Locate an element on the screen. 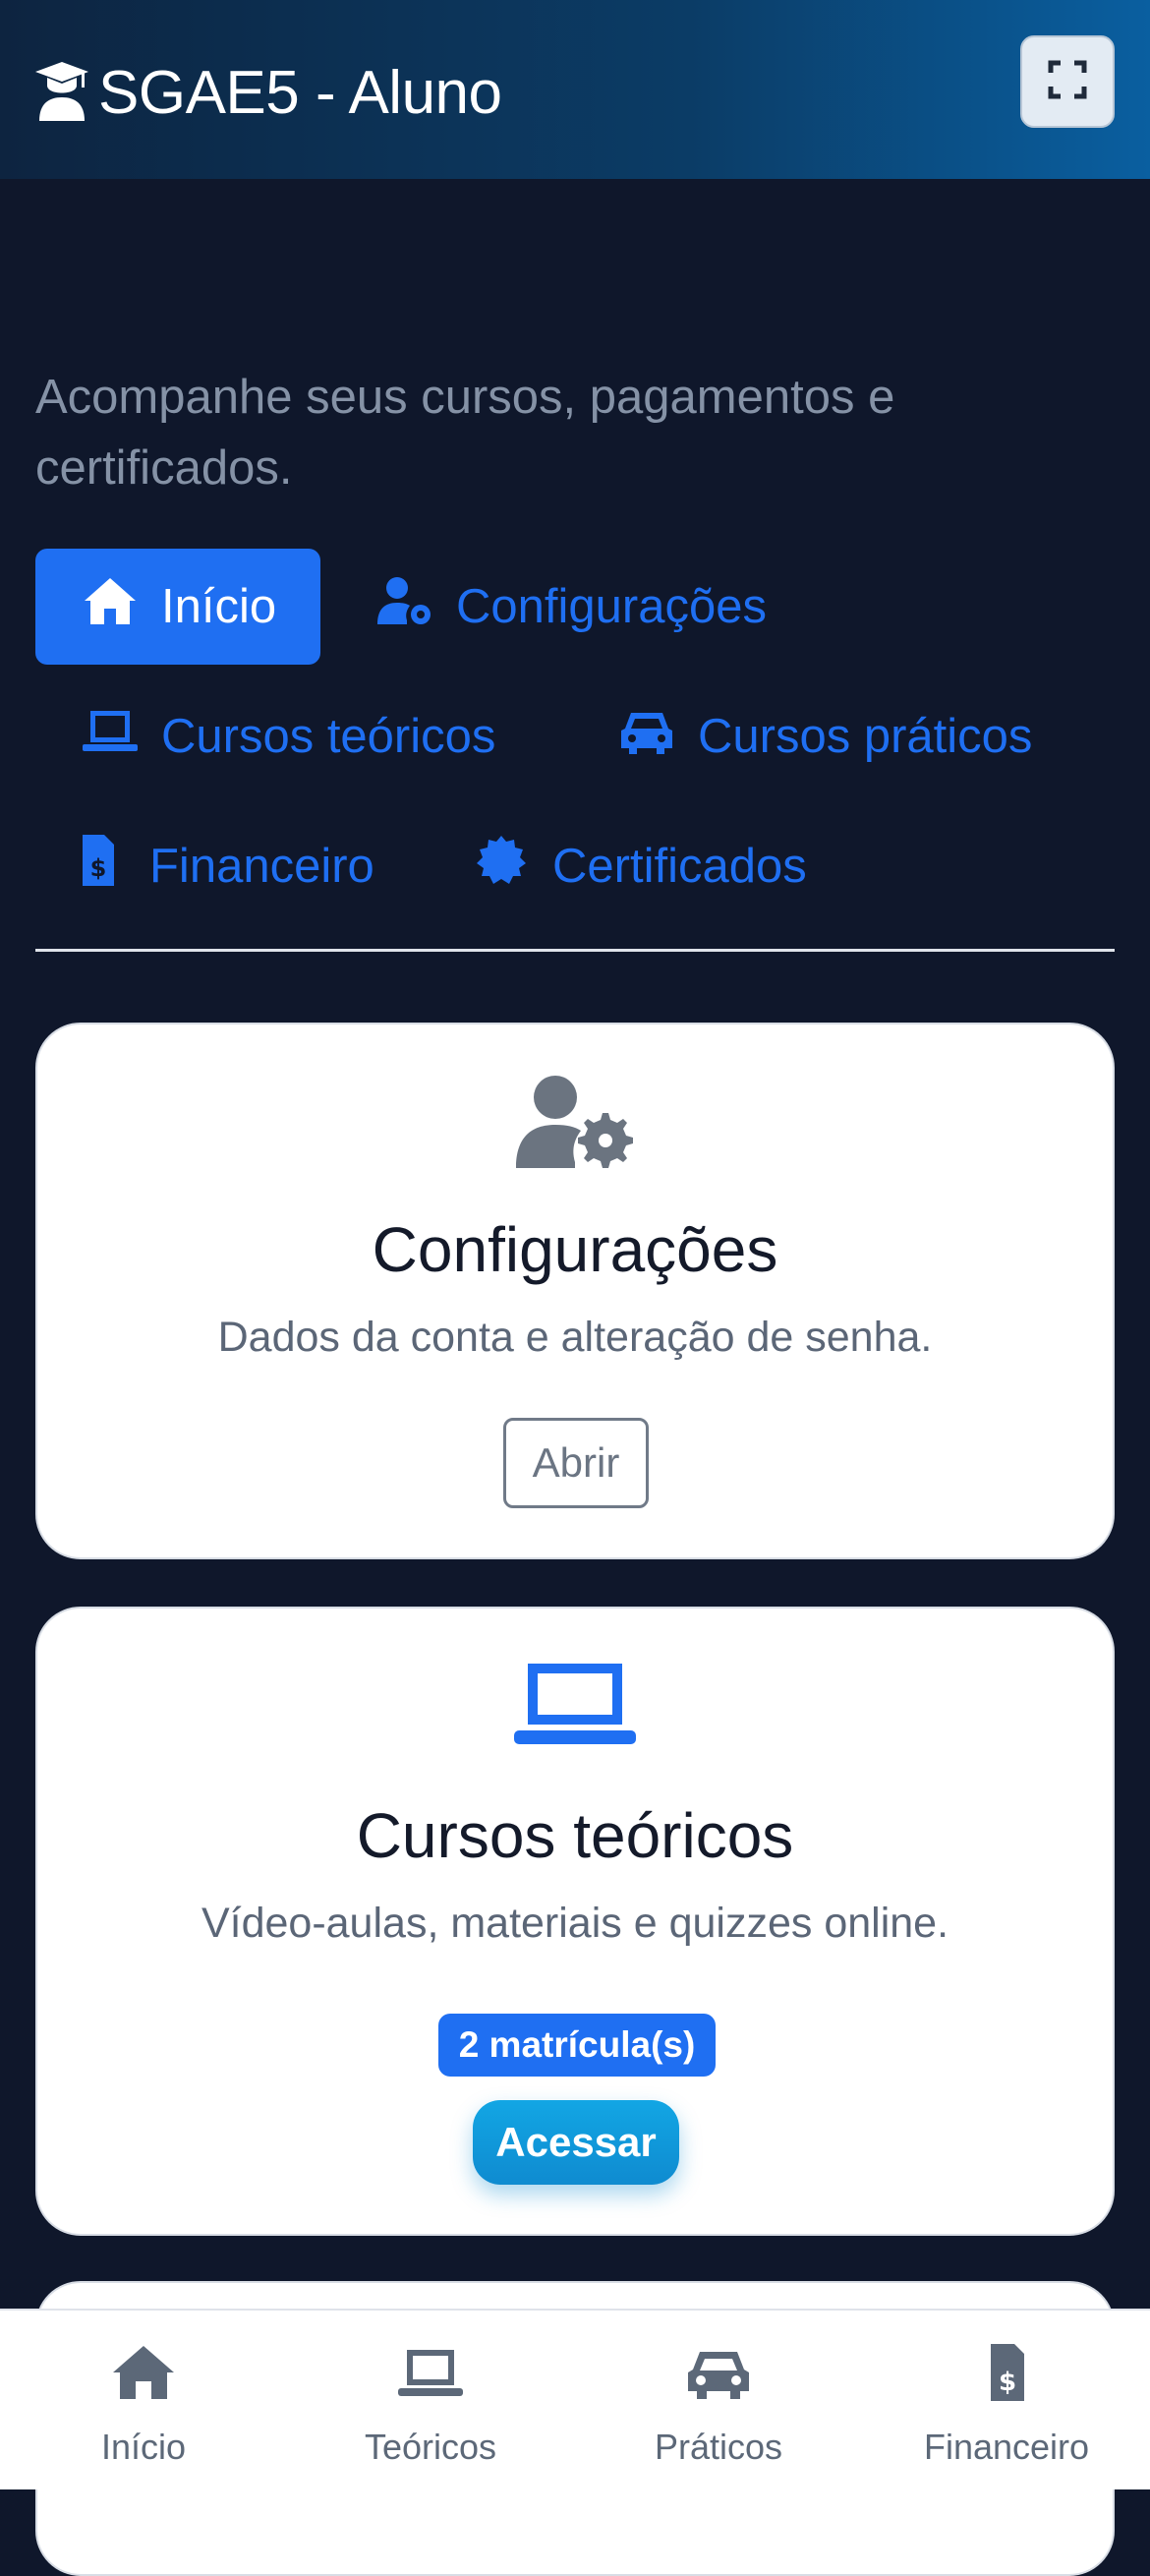  card-description: Vídeo-aulas, materiais e quizzes online. is located at coordinates (575, 1923).